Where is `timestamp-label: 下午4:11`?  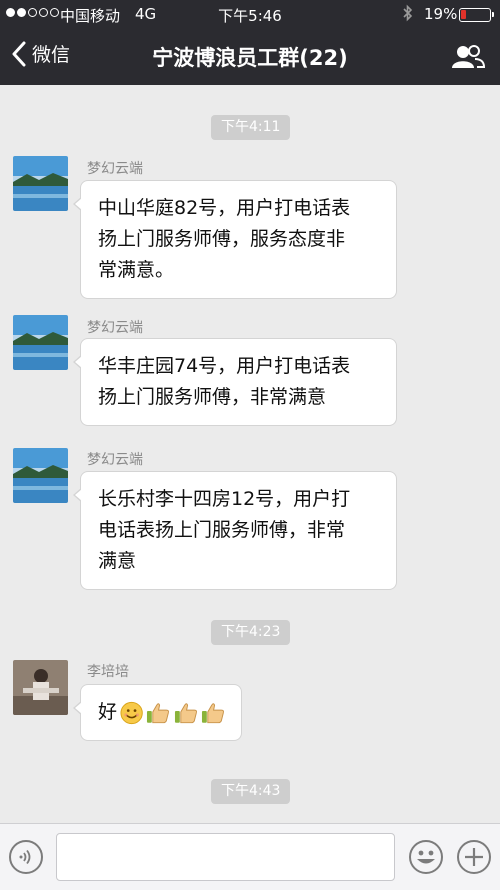
timestamp-label: 下午4:11 is located at coordinates (251, 127).